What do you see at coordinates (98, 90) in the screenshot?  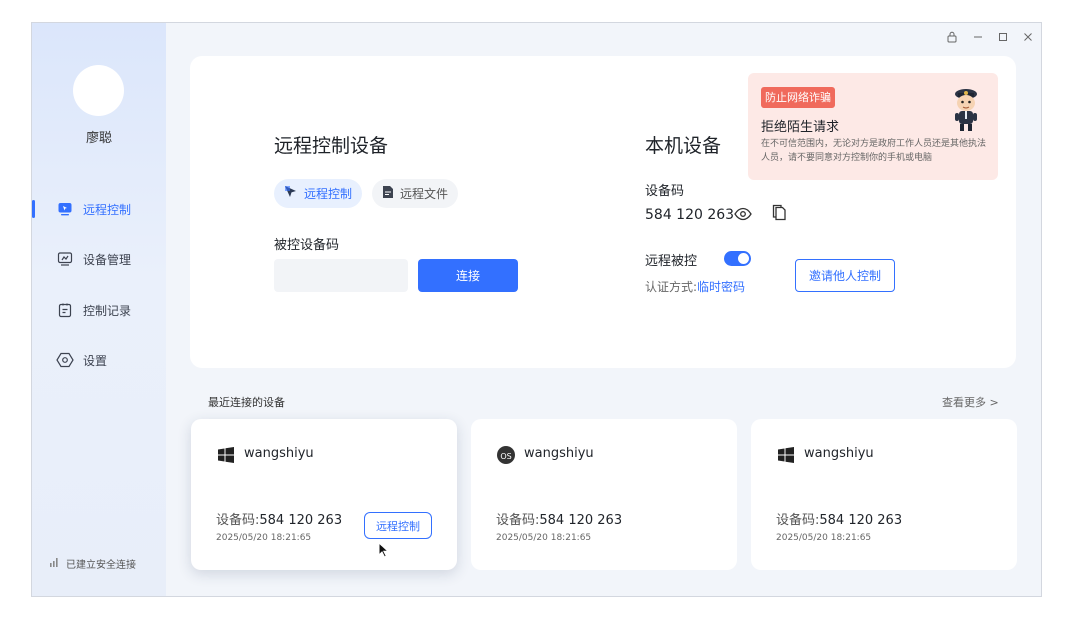 I see `avatar` at bounding box center [98, 90].